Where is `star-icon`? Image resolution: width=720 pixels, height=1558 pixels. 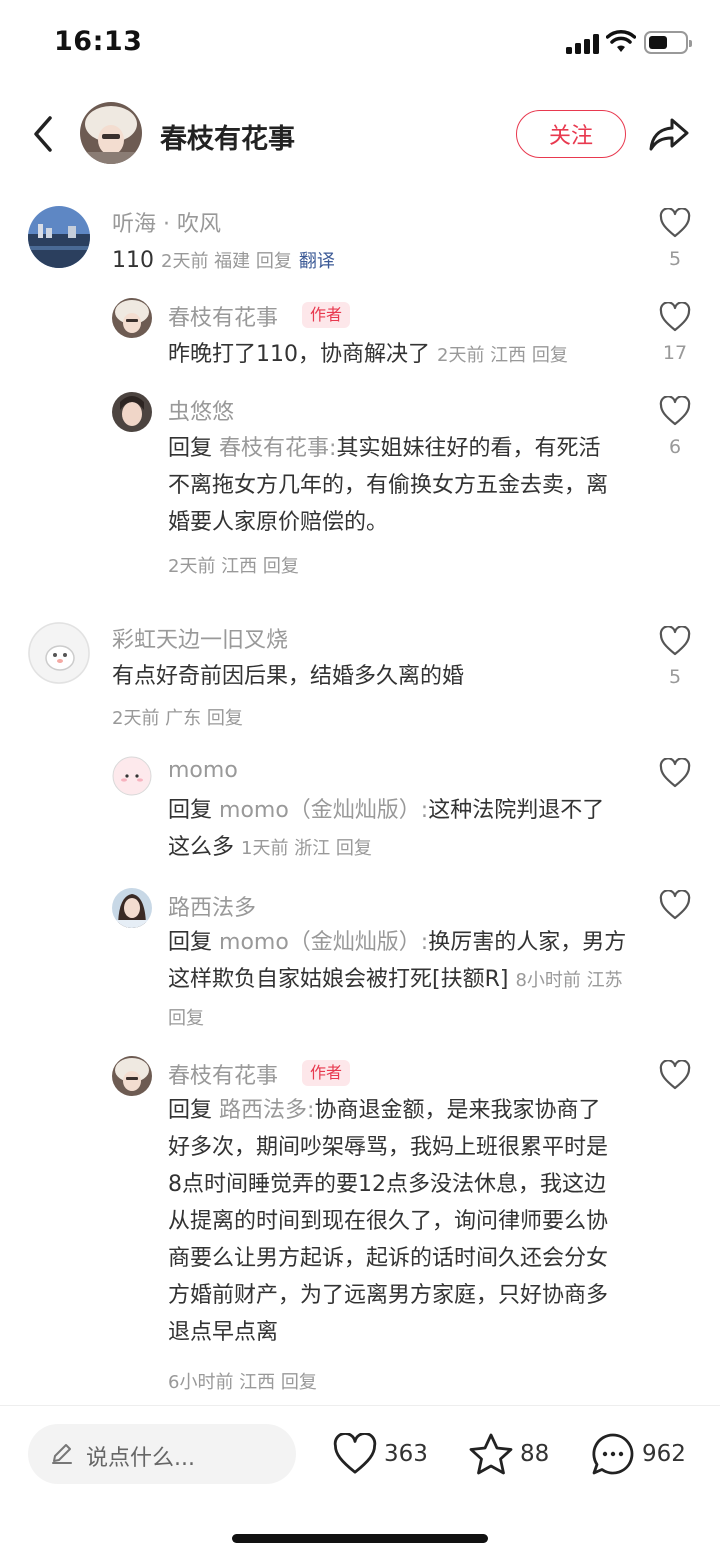
star-icon is located at coordinates (491, 1454).